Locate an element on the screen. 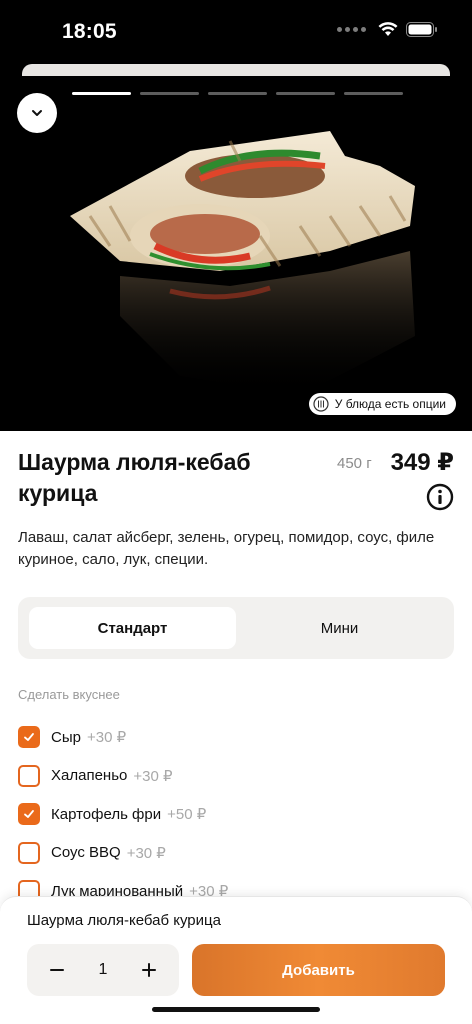  cart-panel-title: Шаурма люля-кебаб курица is located at coordinates (124, 920).